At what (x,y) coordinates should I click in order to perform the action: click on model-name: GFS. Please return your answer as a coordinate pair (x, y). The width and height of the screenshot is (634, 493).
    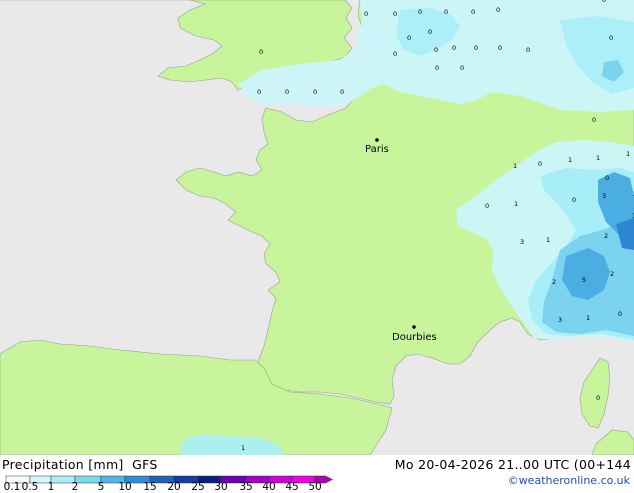
    Looking at the image, I should click on (145, 464).